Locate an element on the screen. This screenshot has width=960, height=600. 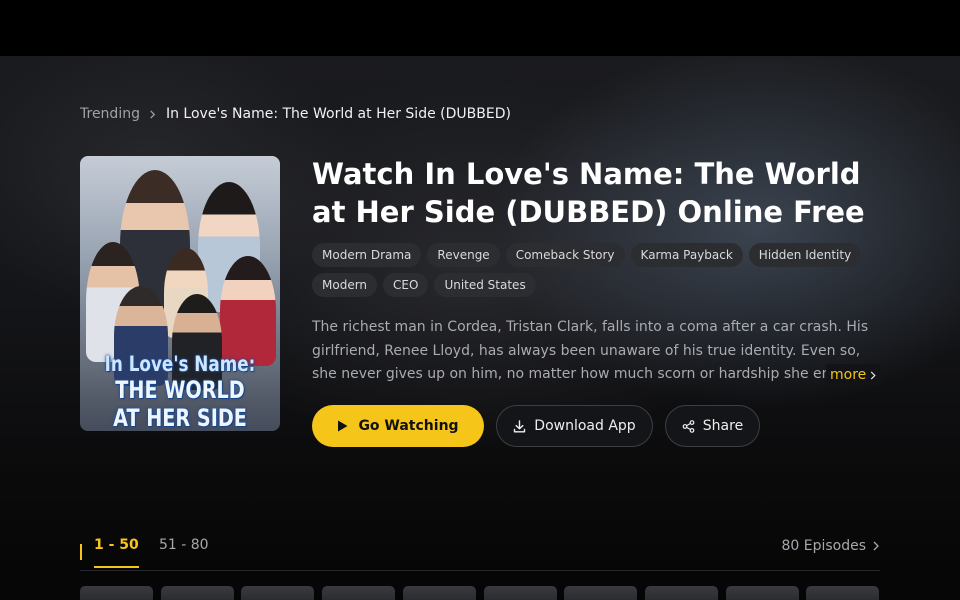
play-icon is located at coordinates (343, 426).